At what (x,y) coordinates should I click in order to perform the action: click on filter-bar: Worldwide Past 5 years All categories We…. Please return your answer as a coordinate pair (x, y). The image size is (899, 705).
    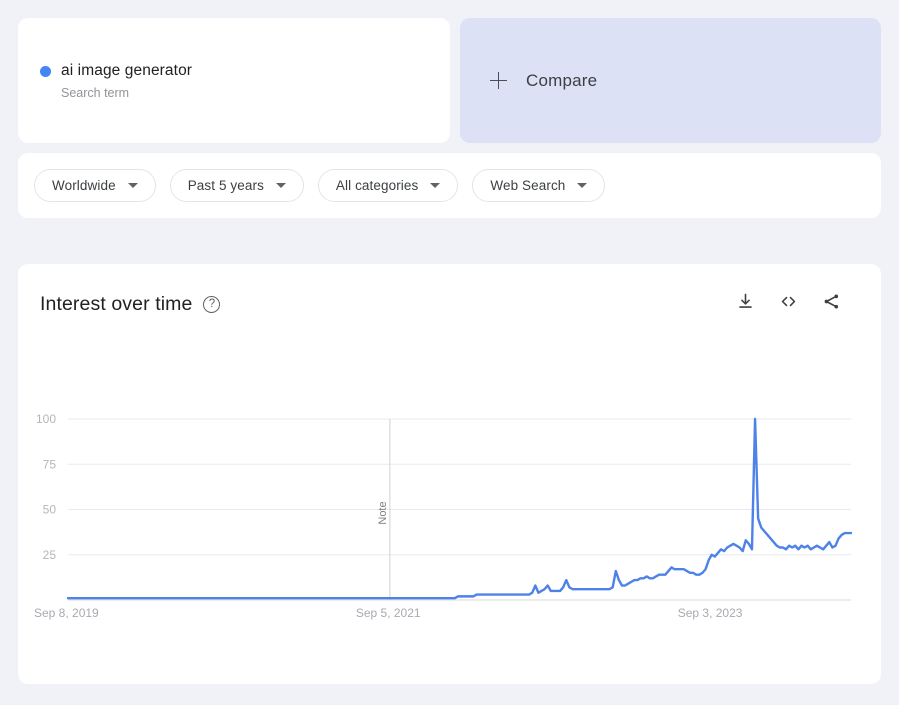
    Looking at the image, I should click on (449, 185).